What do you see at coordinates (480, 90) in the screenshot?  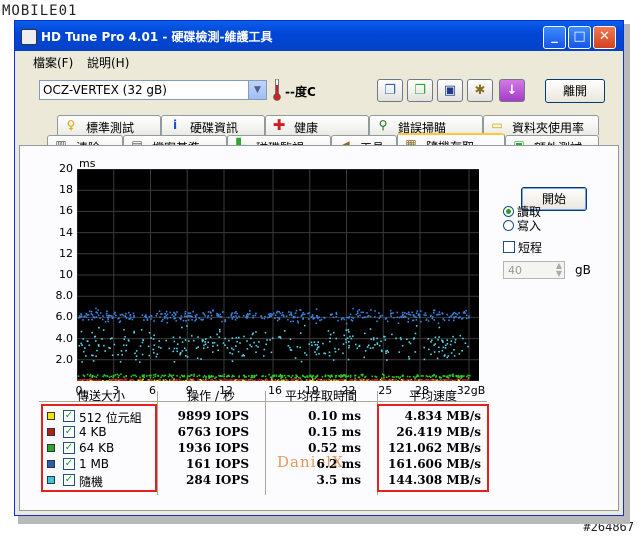 I see `options-button: ✱` at bounding box center [480, 90].